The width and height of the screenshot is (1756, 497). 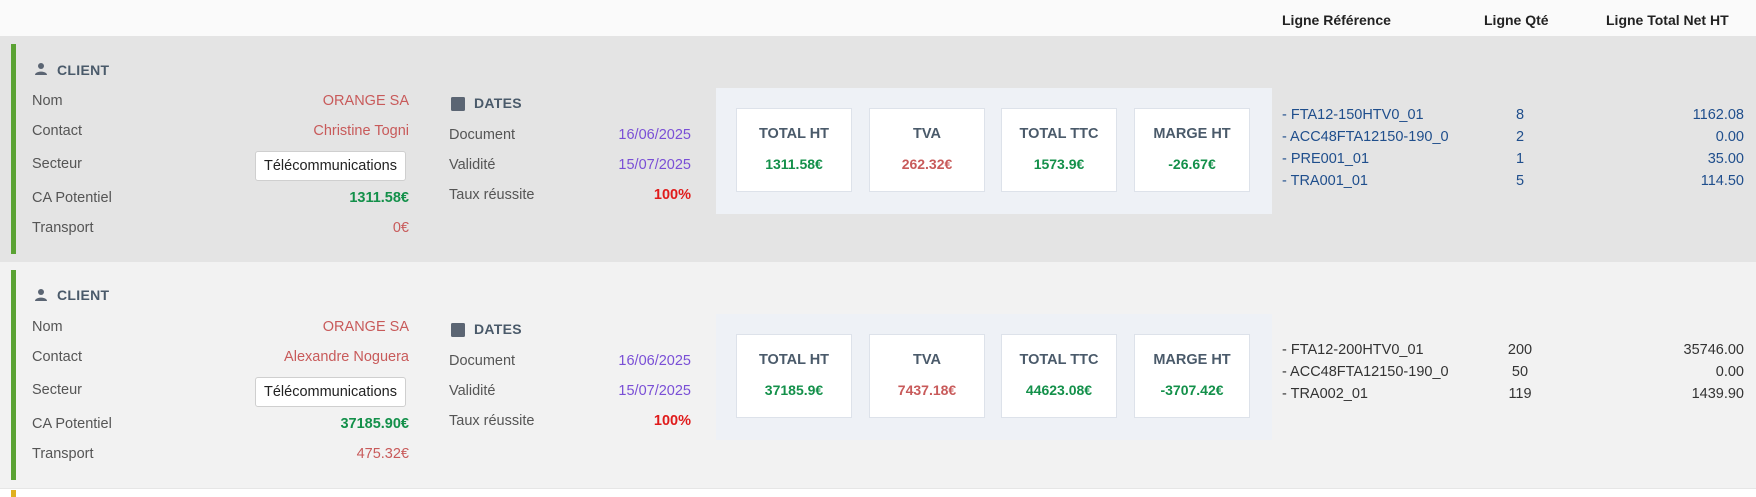 What do you see at coordinates (1516, 20) in the screenshot?
I see `column-header-qty: Ligne Qté` at bounding box center [1516, 20].